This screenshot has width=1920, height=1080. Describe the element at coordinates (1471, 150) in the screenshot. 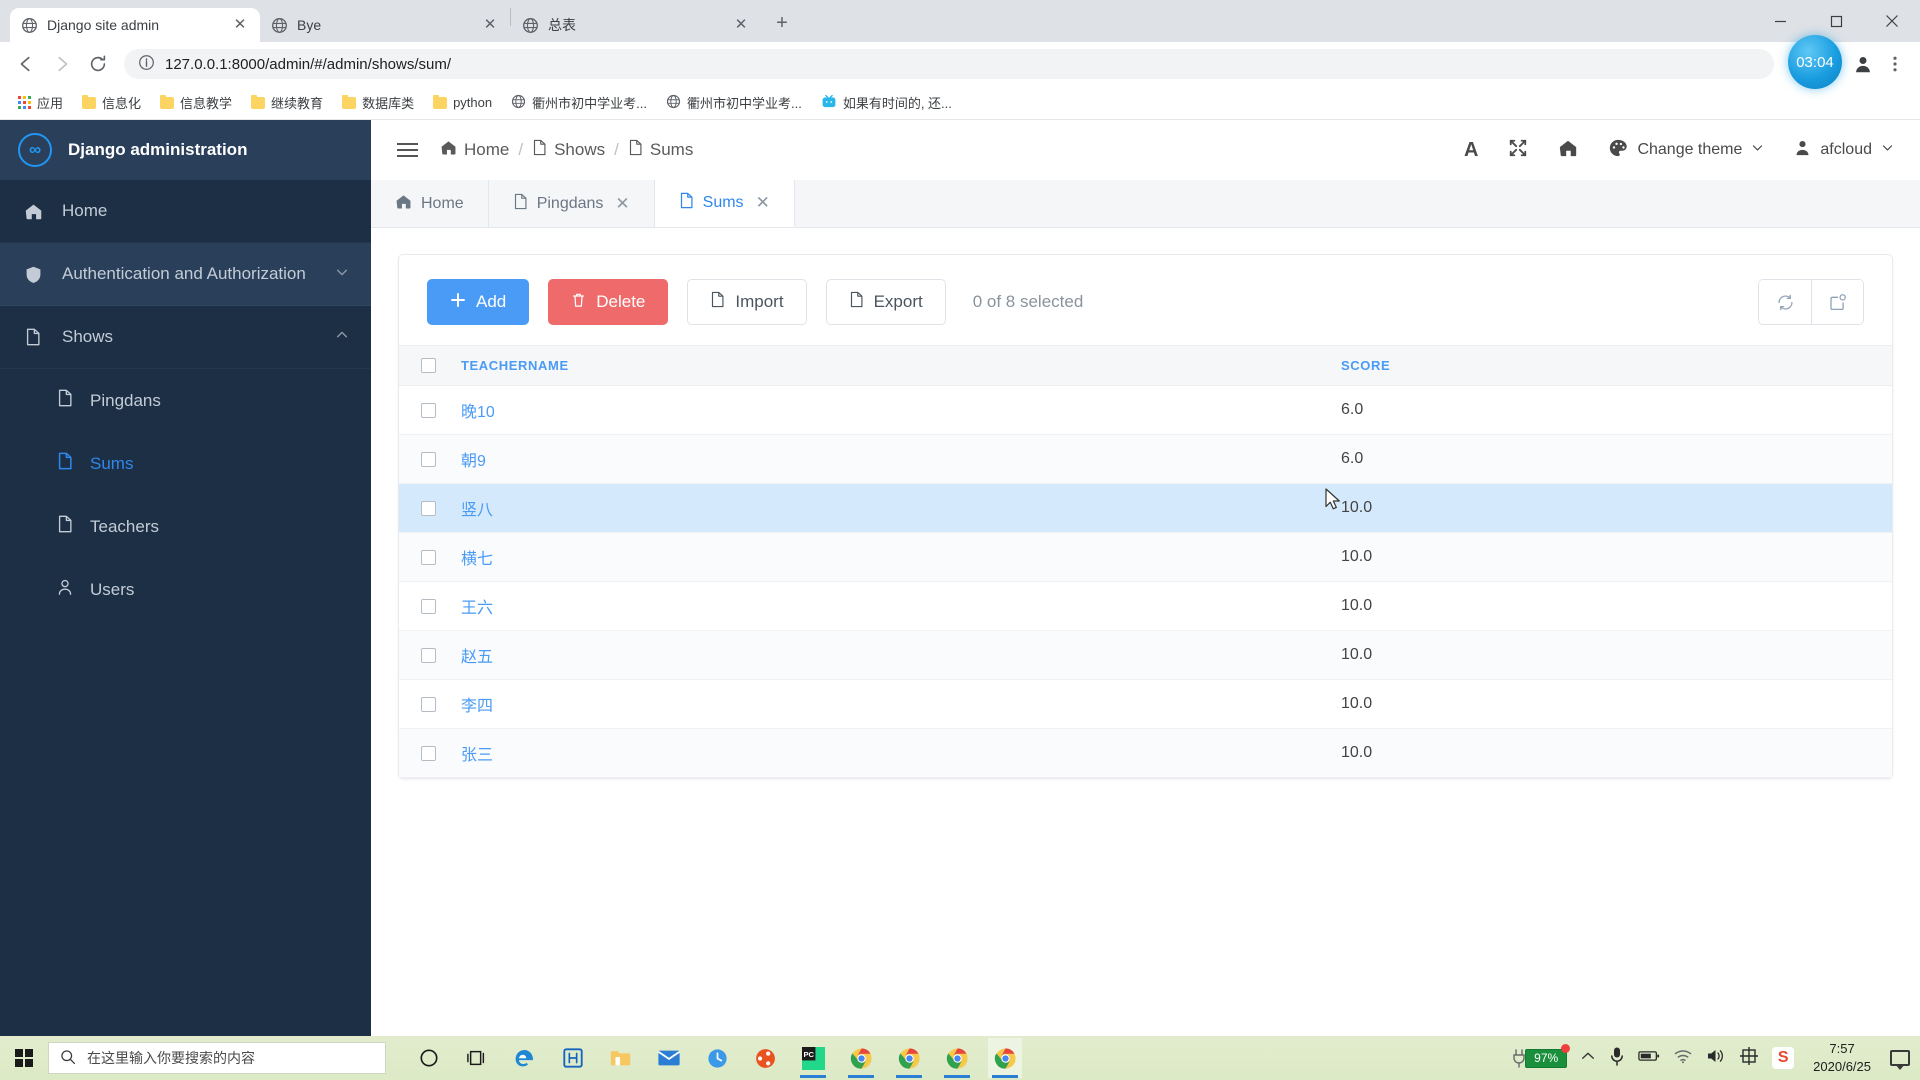

I see `font-size-button: A` at that location.